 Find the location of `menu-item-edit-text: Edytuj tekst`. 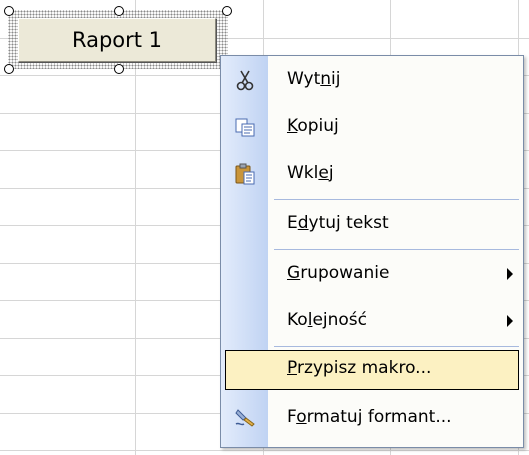

menu-item-edit-text: Edytuj tekst is located at coordinates (372, 223).